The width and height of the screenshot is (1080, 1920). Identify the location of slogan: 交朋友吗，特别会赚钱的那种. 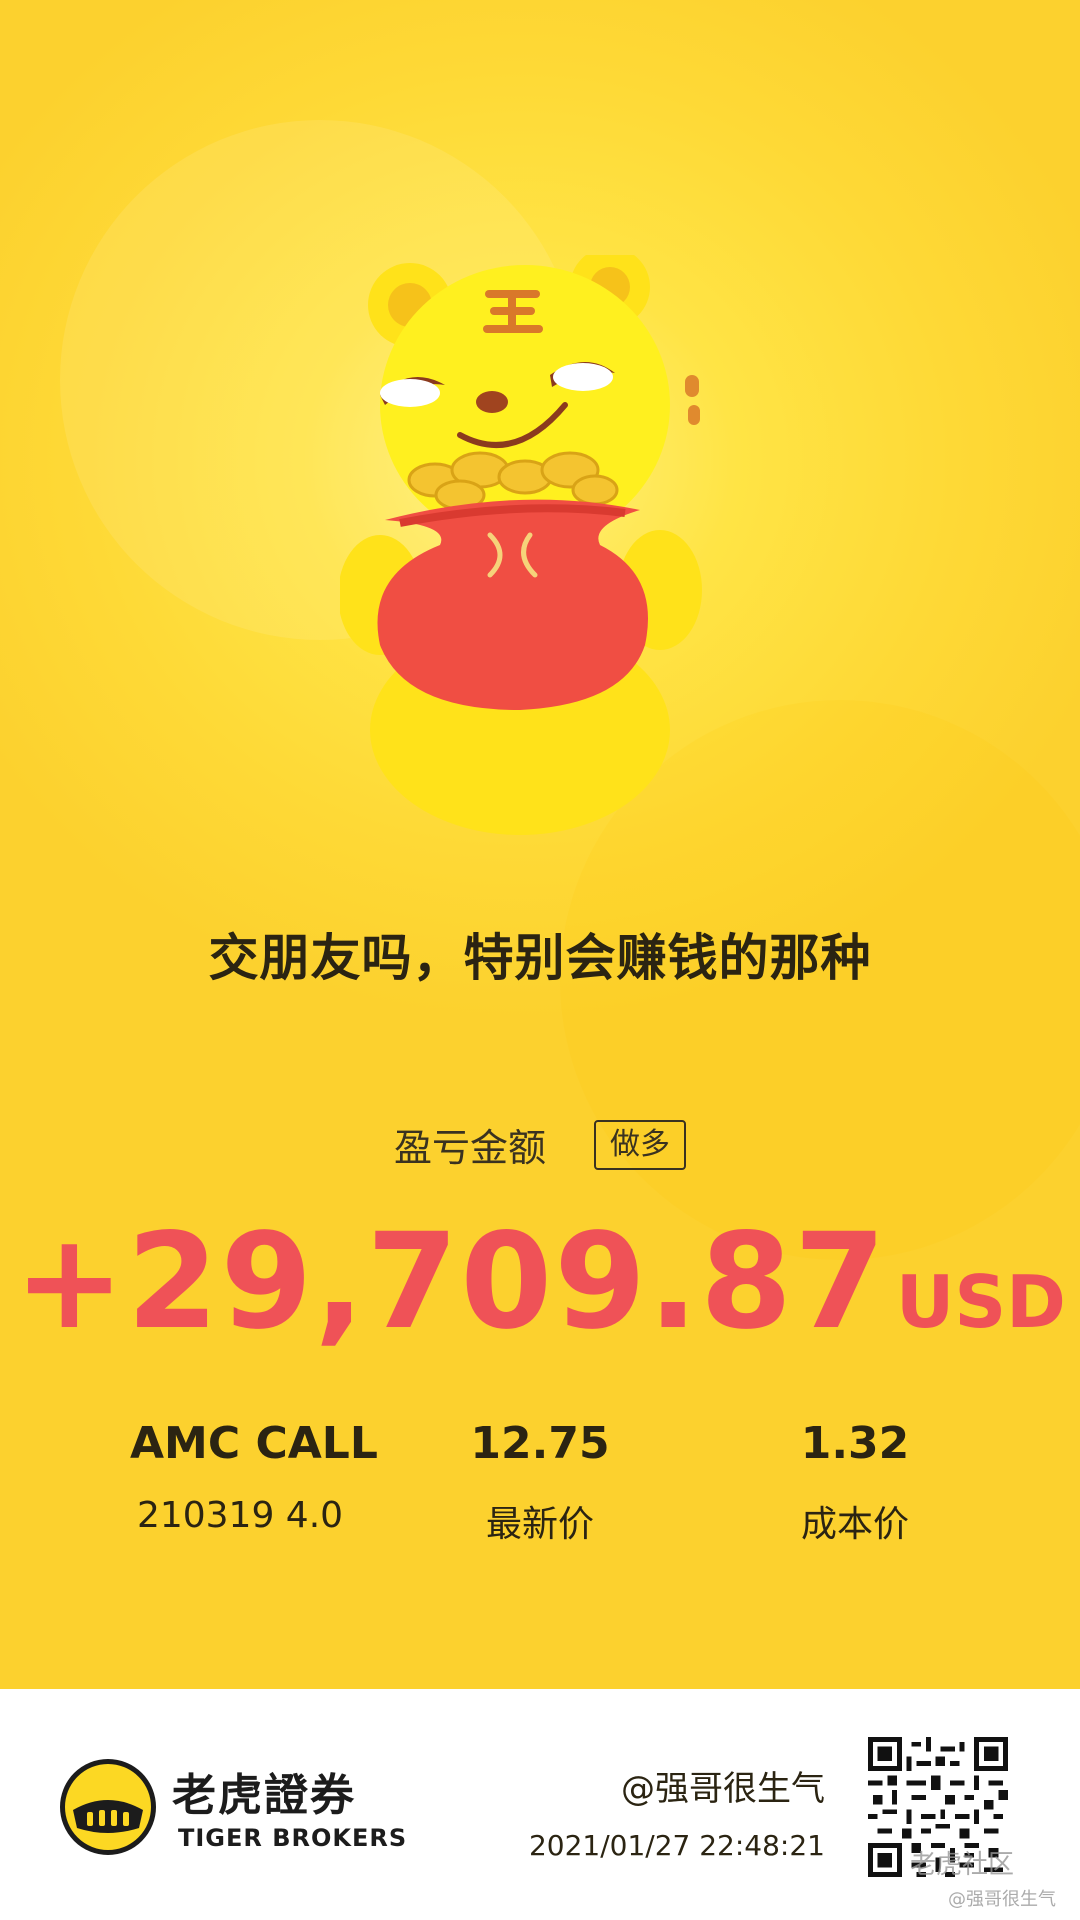
(540, 958).